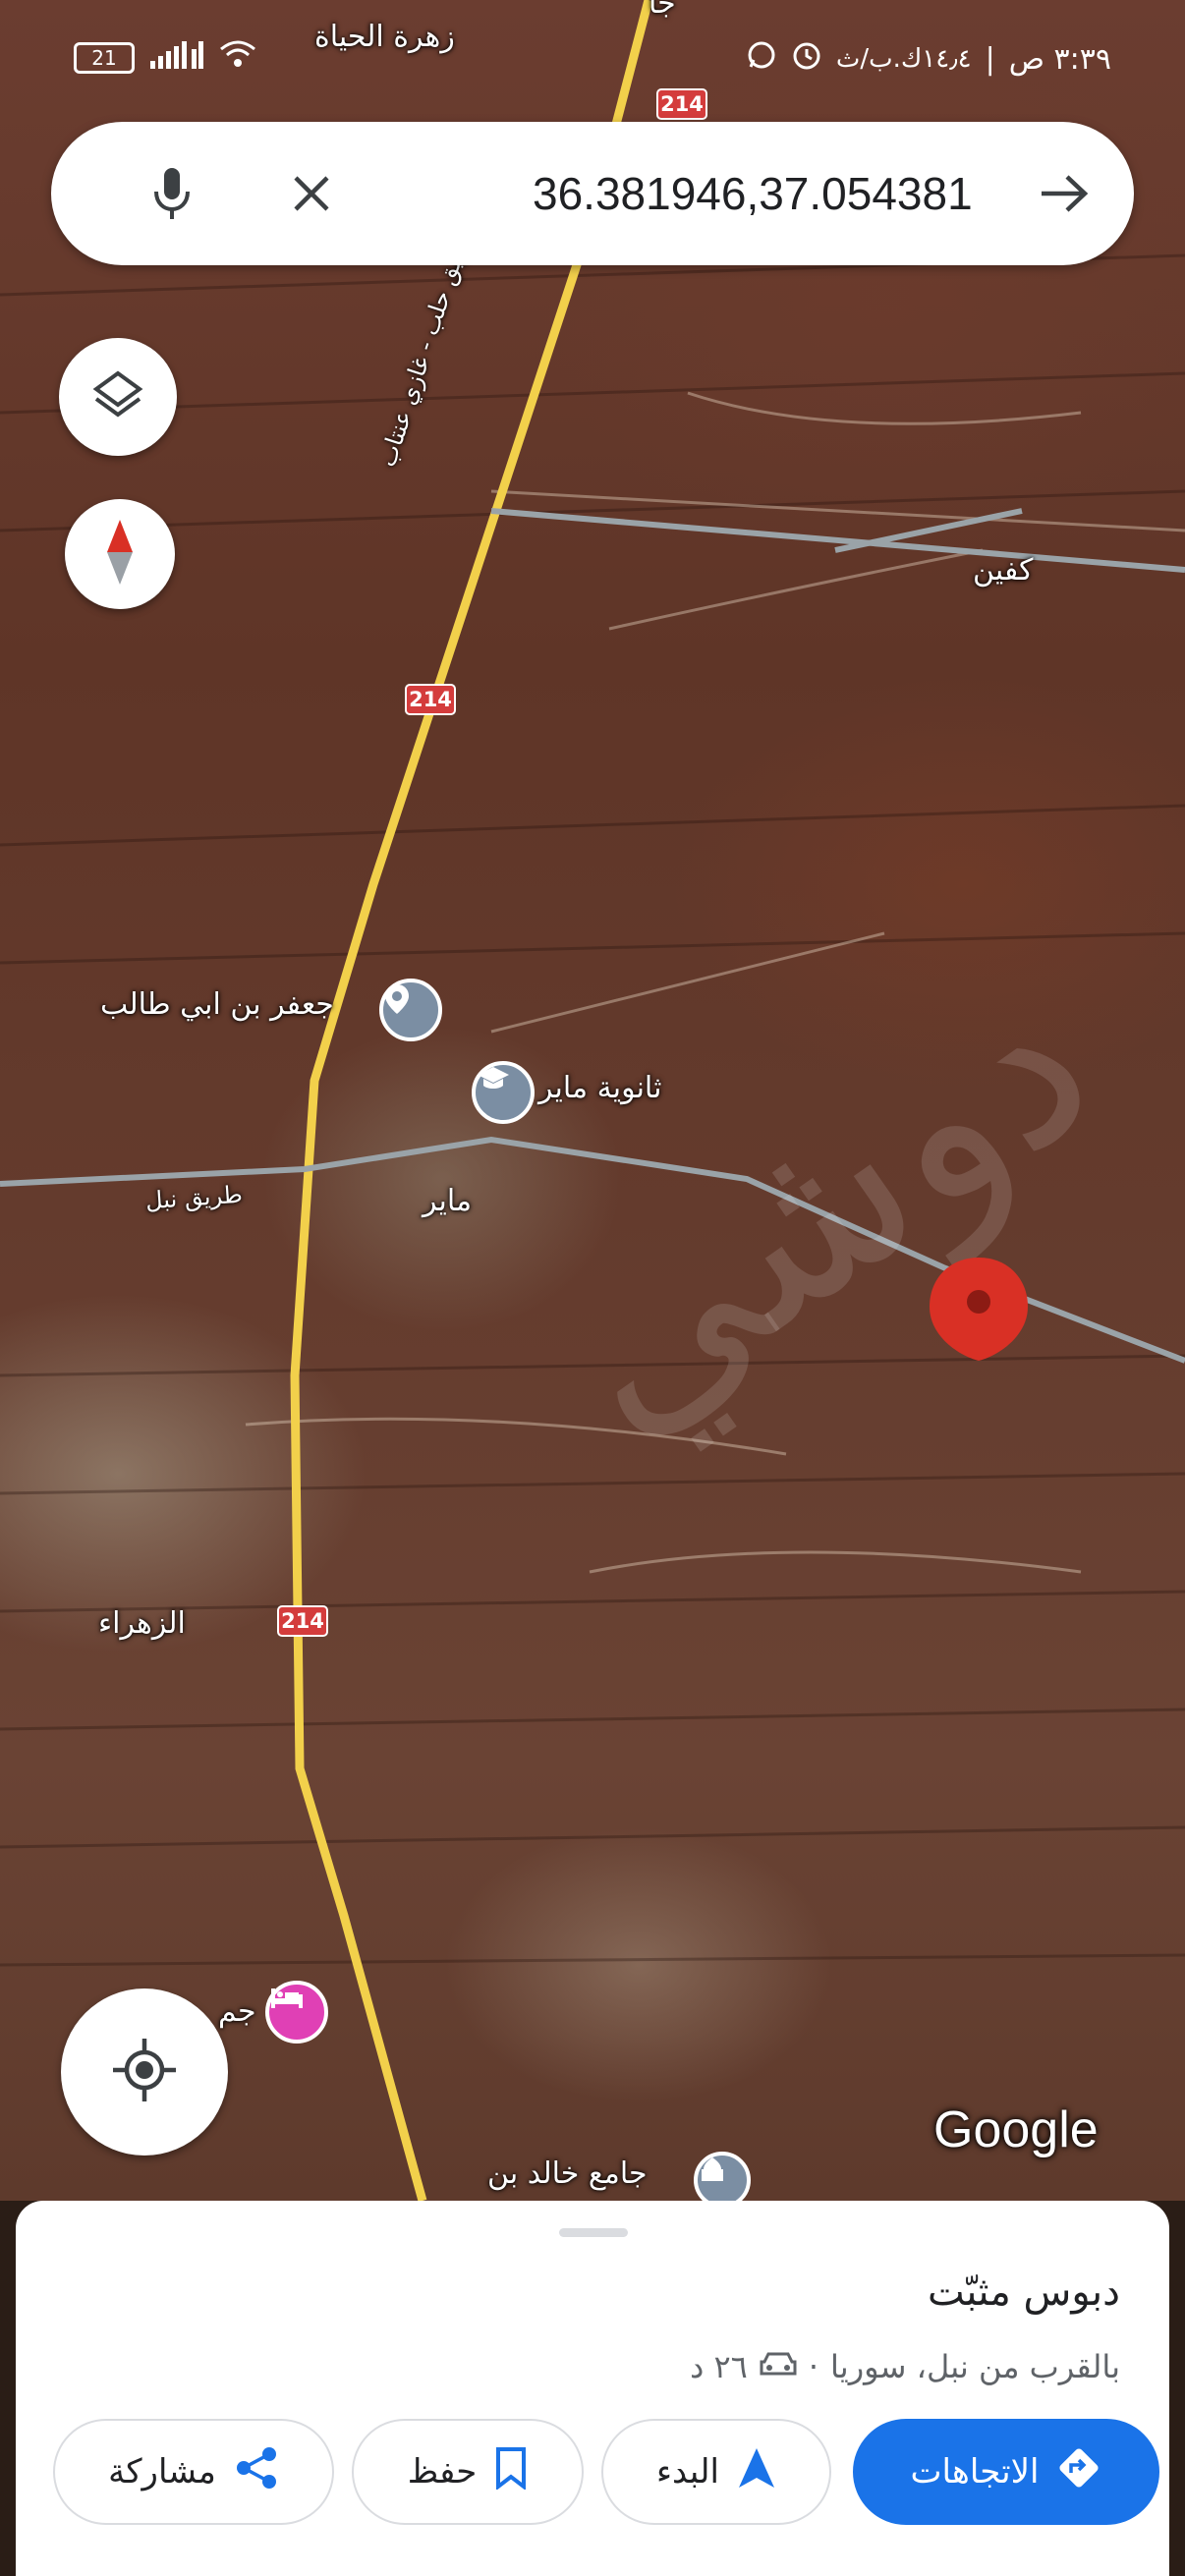 This screenshot has height=2576, width=1185. What do you see at coordinates (177, 58) in the screenshot?
I see `signal-icon` at bounding box center [177, 58].